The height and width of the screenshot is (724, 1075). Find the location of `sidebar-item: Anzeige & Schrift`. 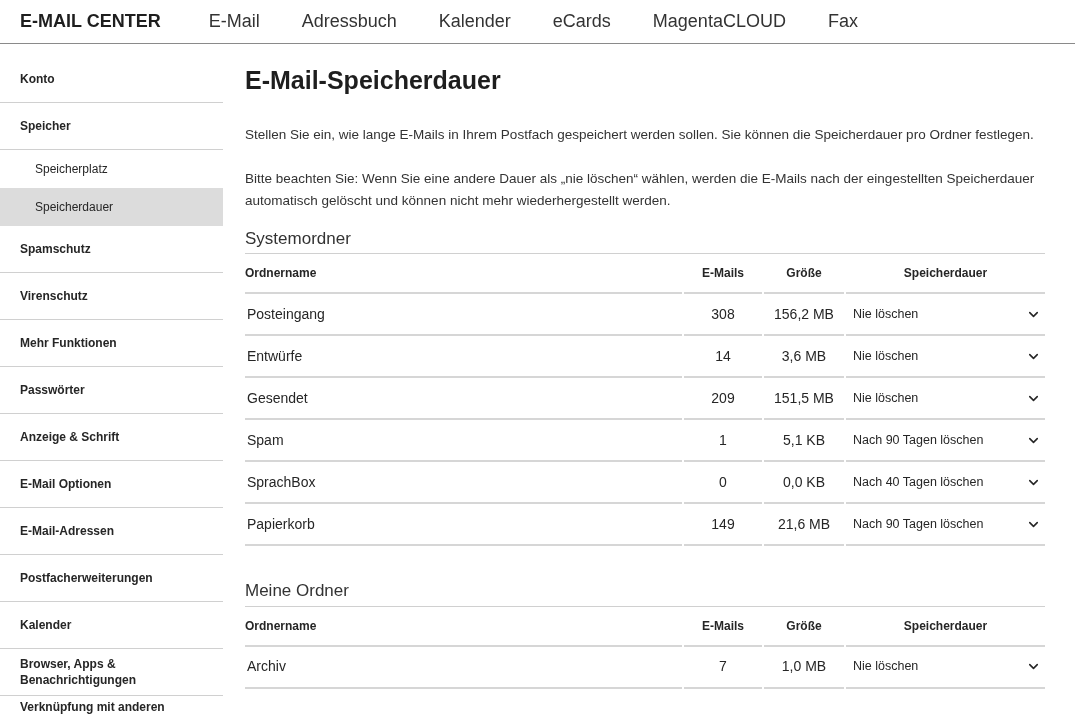

sidebar-item: Anzeige & Schrift is located at coordinates (111, 437).